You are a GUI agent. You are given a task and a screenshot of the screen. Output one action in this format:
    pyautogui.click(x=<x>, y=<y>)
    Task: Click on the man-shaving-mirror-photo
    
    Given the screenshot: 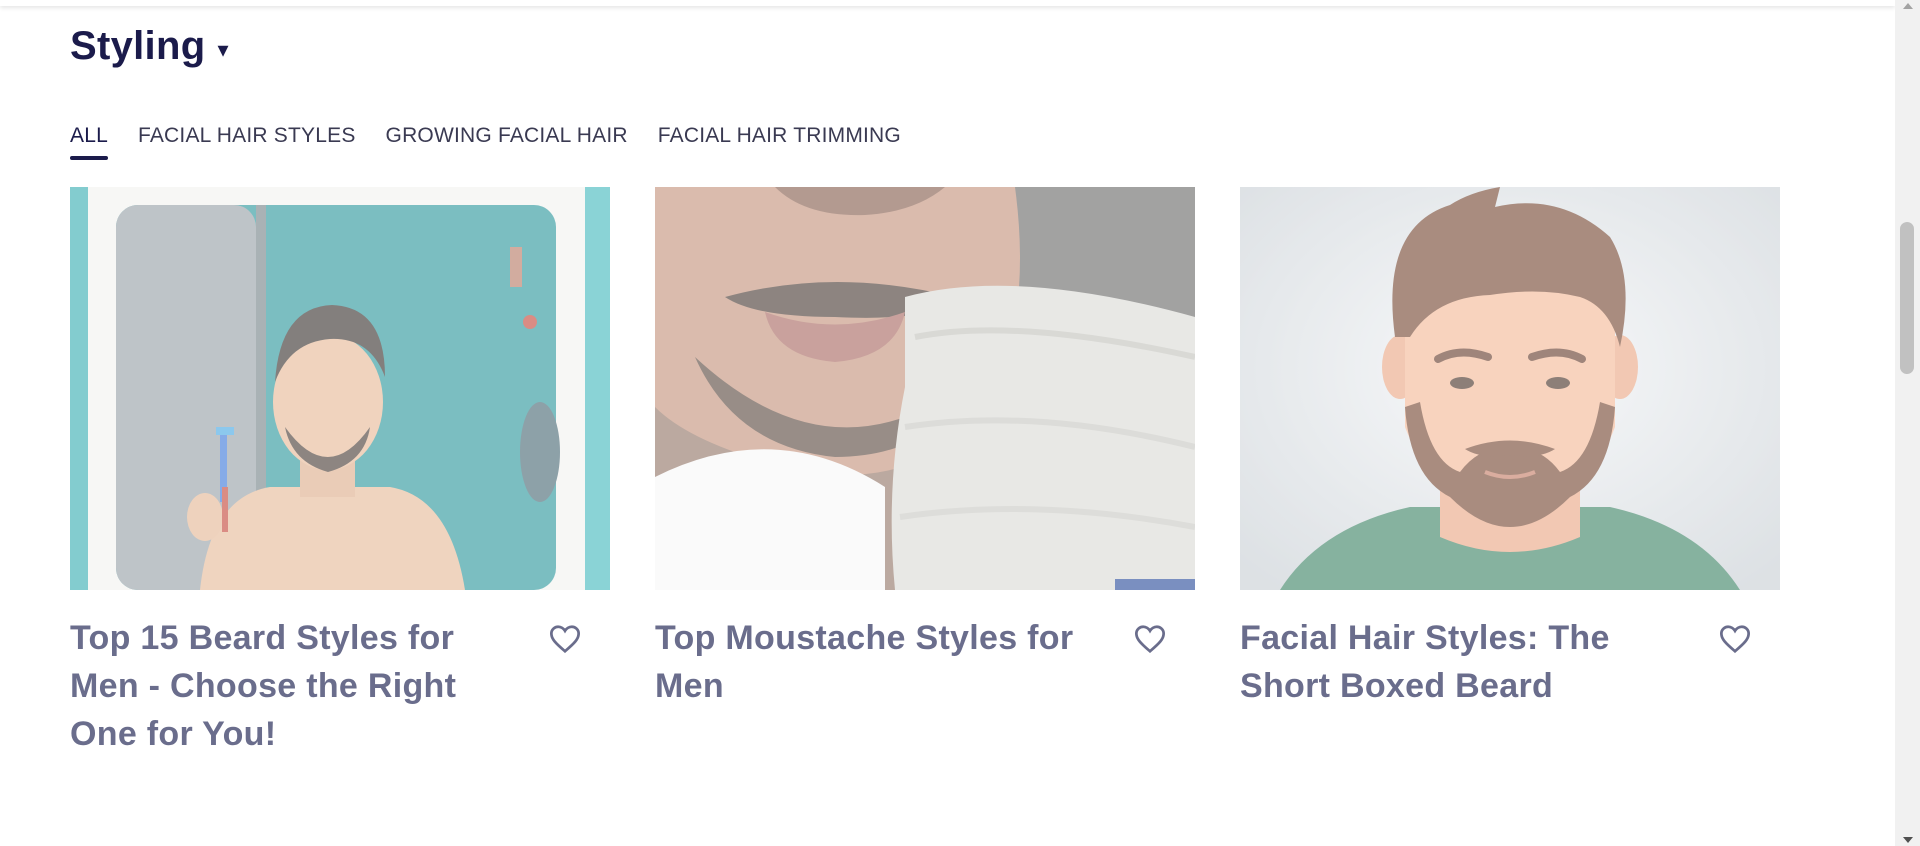 What is the action you would take?
    pyautogui.click(x=340, y=388)
    